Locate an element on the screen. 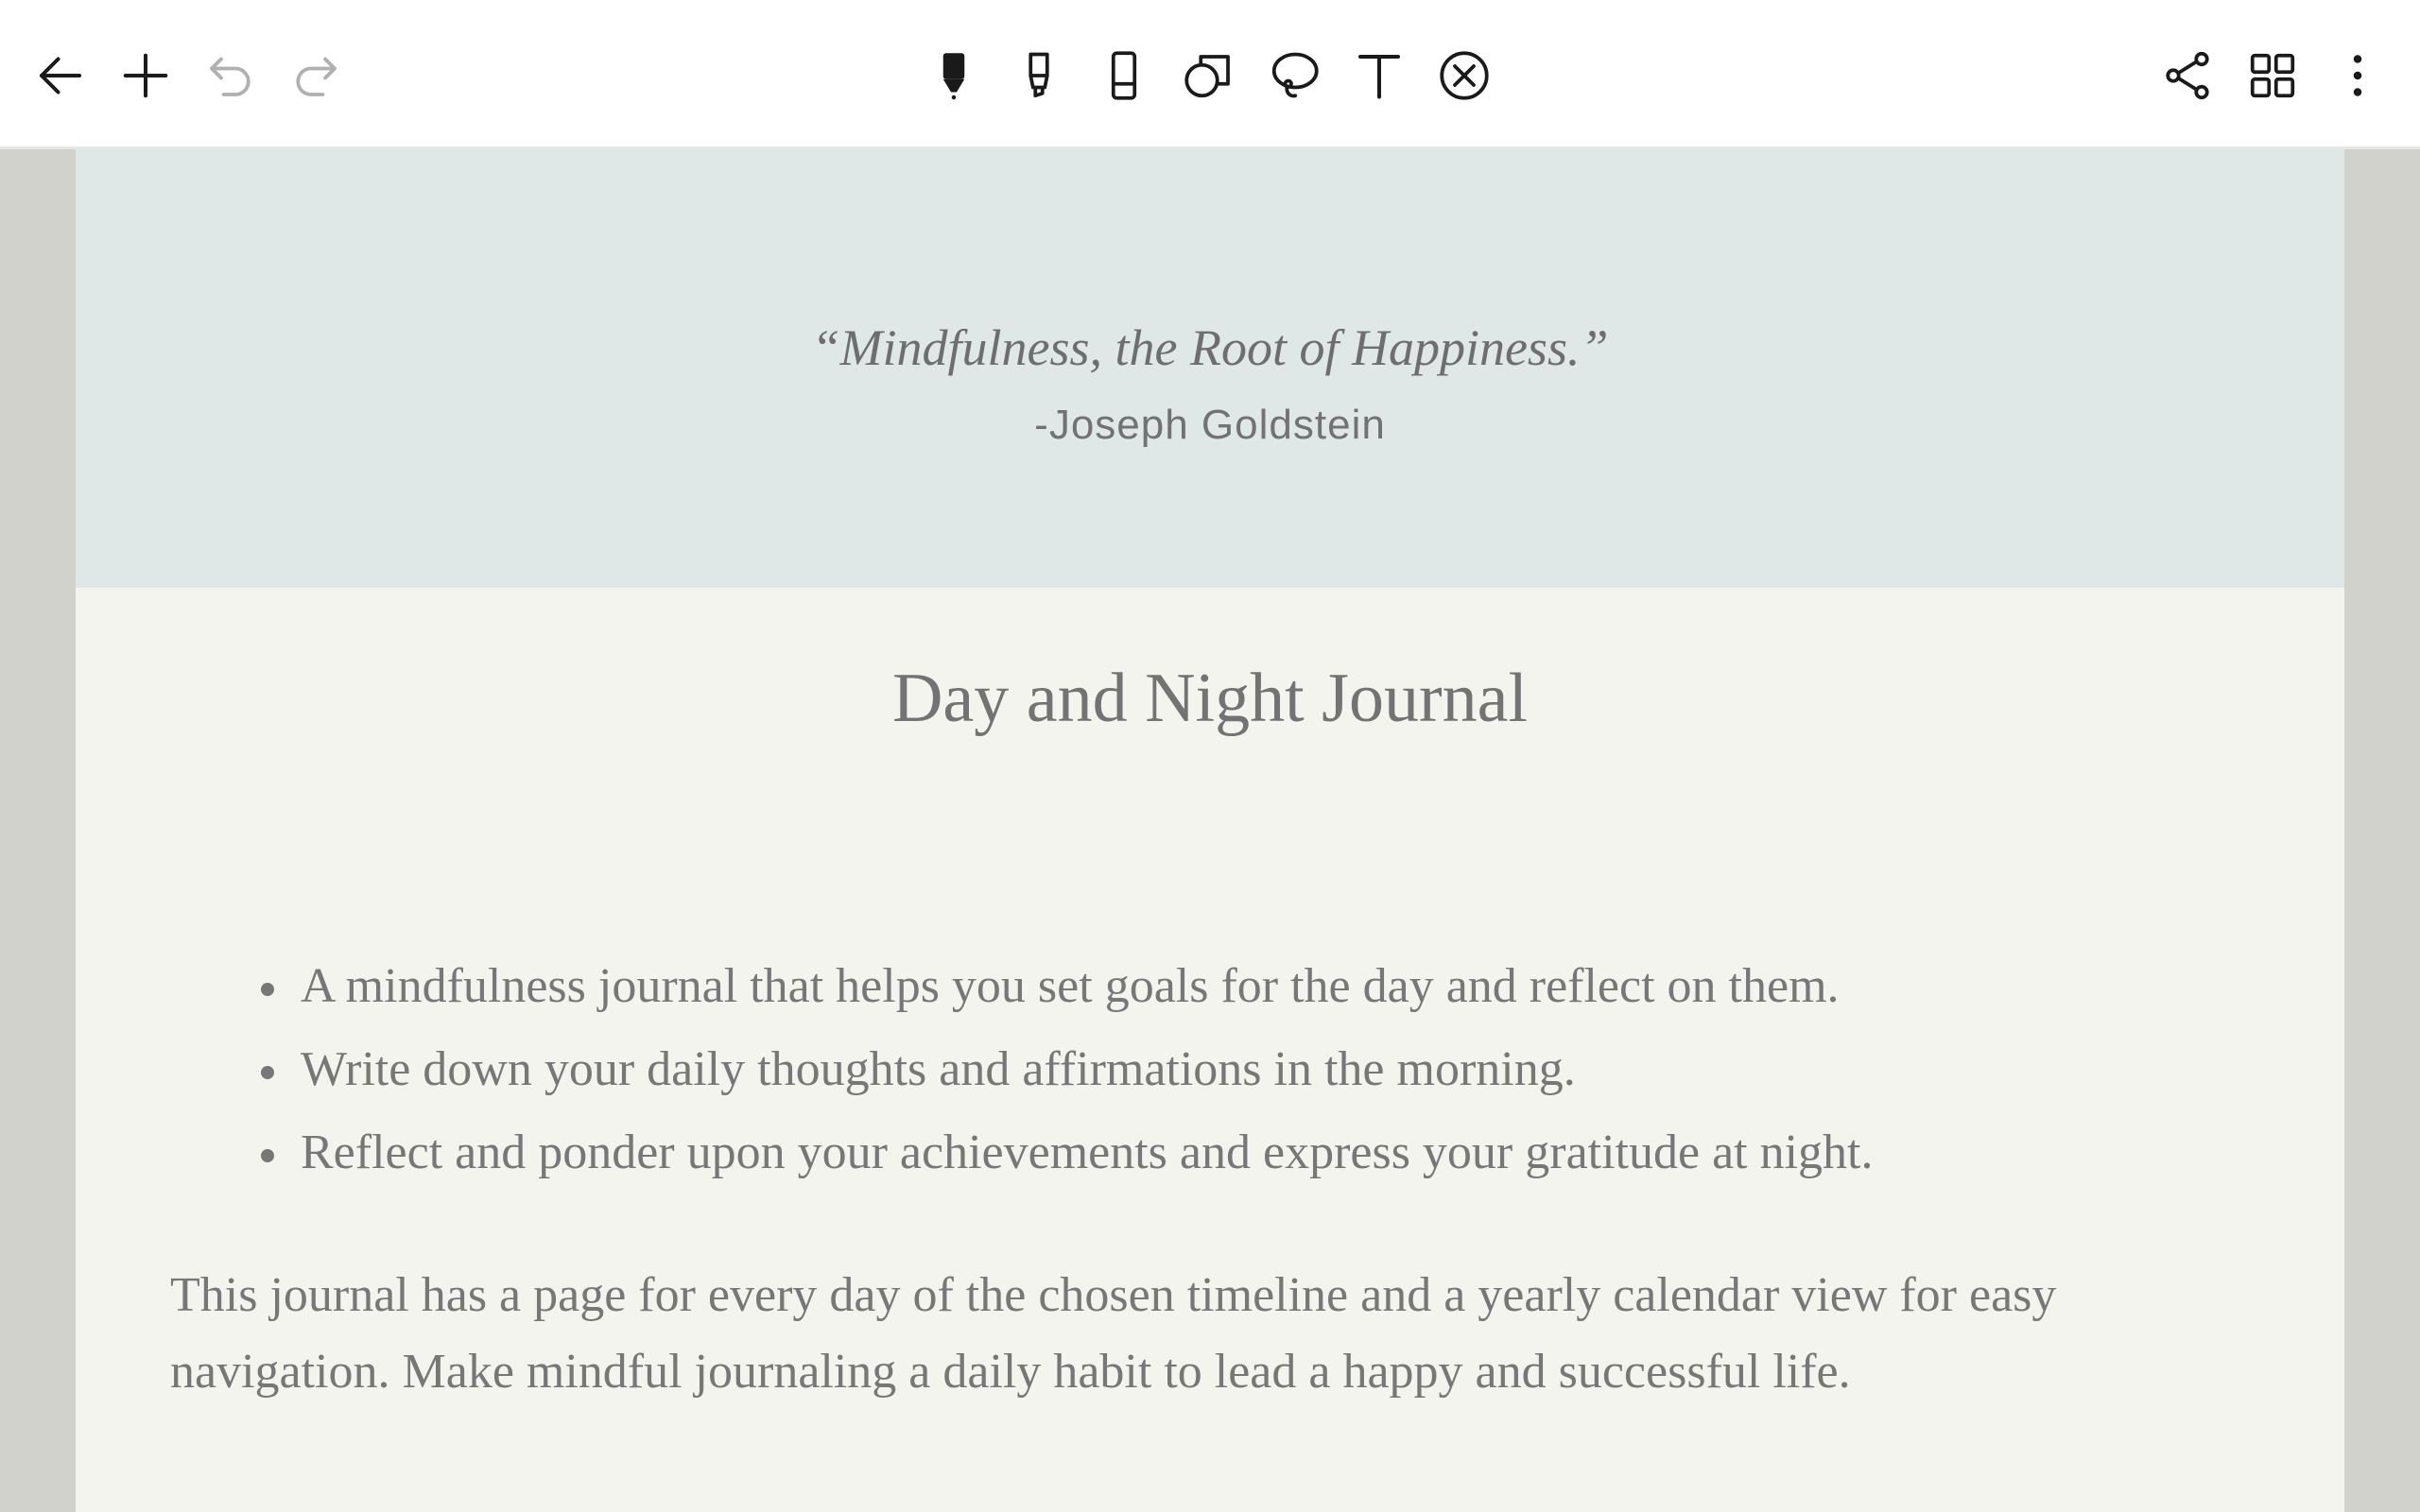 Image resolution: width=2420 pixels, height=1512 pixels. redo-button is located at coordinates (316, 75).